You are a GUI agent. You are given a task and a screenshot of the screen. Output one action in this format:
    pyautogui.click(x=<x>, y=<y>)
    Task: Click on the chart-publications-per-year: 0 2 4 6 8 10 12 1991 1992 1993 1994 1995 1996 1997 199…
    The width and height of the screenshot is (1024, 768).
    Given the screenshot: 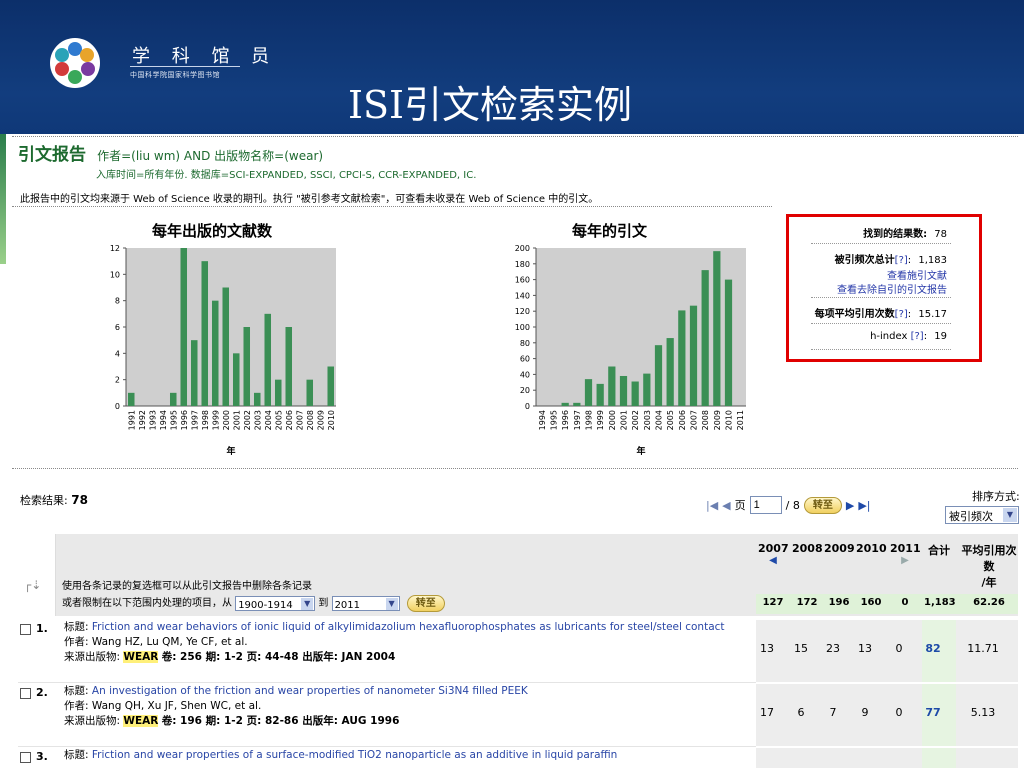 What is the action you would take?
    pyautogui.click(x=217, y=359)
    